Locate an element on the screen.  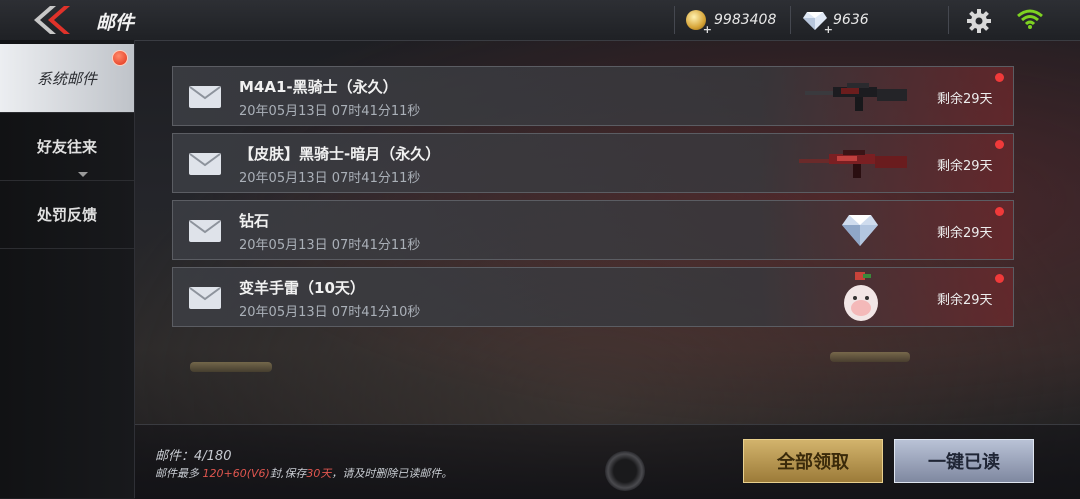
sidebar-item-label: 好友往来 is located at coordinates (66, 146).